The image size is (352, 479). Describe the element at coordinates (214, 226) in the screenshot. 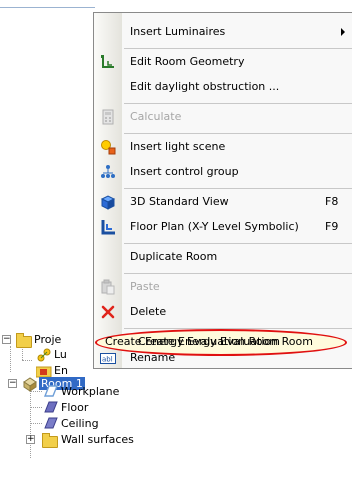

I see `menu-item-label: Floor Plan (X-Y Level Symbolic)` at that location.